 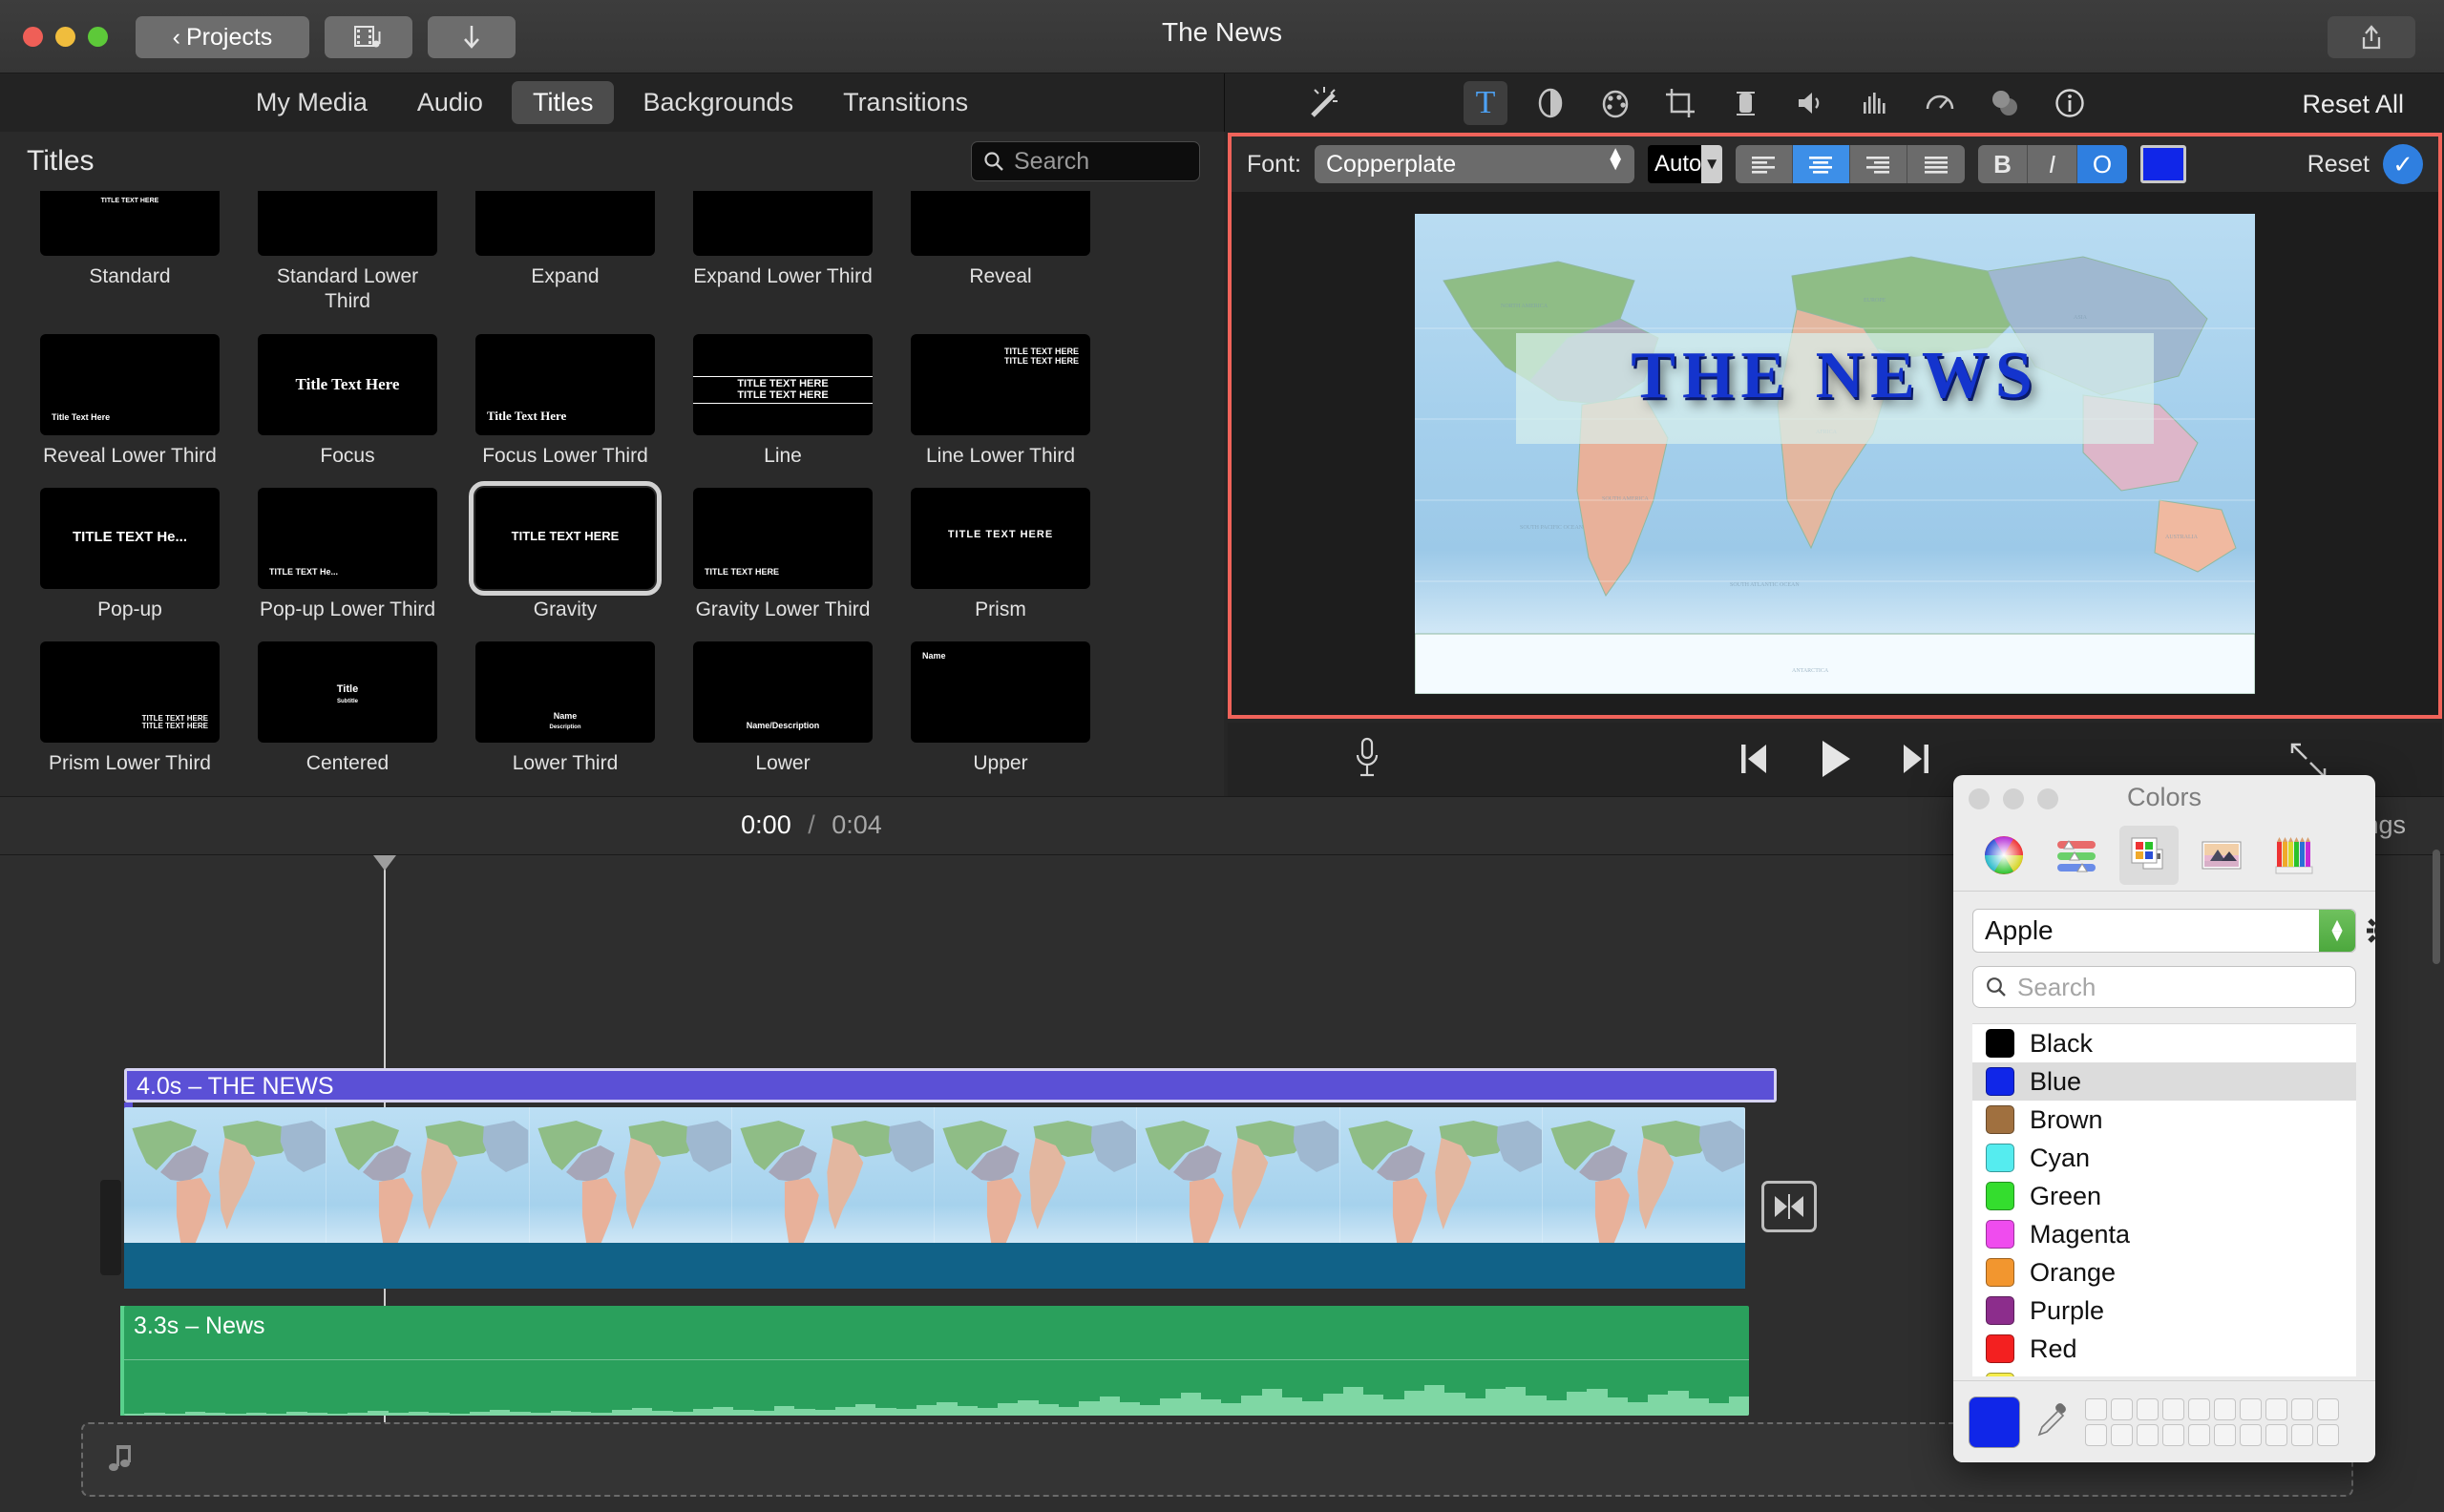 I want to click on title-item-line: TITLE TEXT HERE TITLE TEXT HERE Line, so click(x=783, y=401).